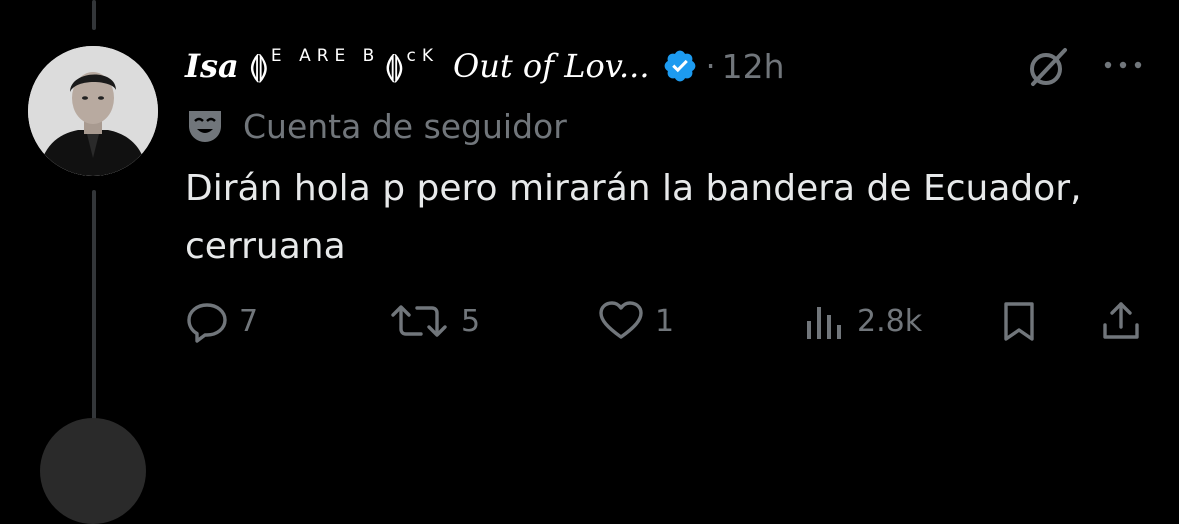  What do you see at coordinates (394, 66) in the screenshot?
I see `display-name-deco-mid: ⟬⟭` at bounding box center [394, 66].